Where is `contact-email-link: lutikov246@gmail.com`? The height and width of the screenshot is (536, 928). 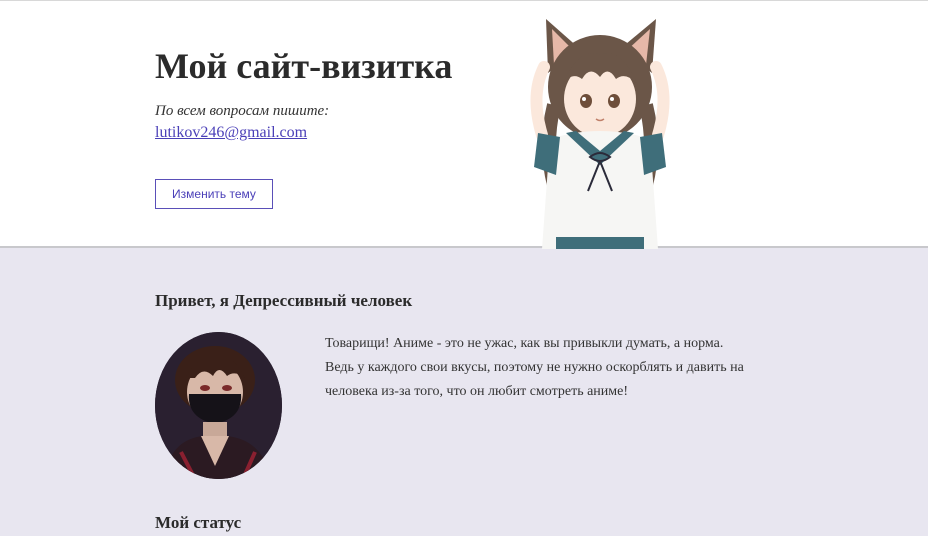 contact-email-link: lutikov246@gmail.com is located at coordinates (231, 133).